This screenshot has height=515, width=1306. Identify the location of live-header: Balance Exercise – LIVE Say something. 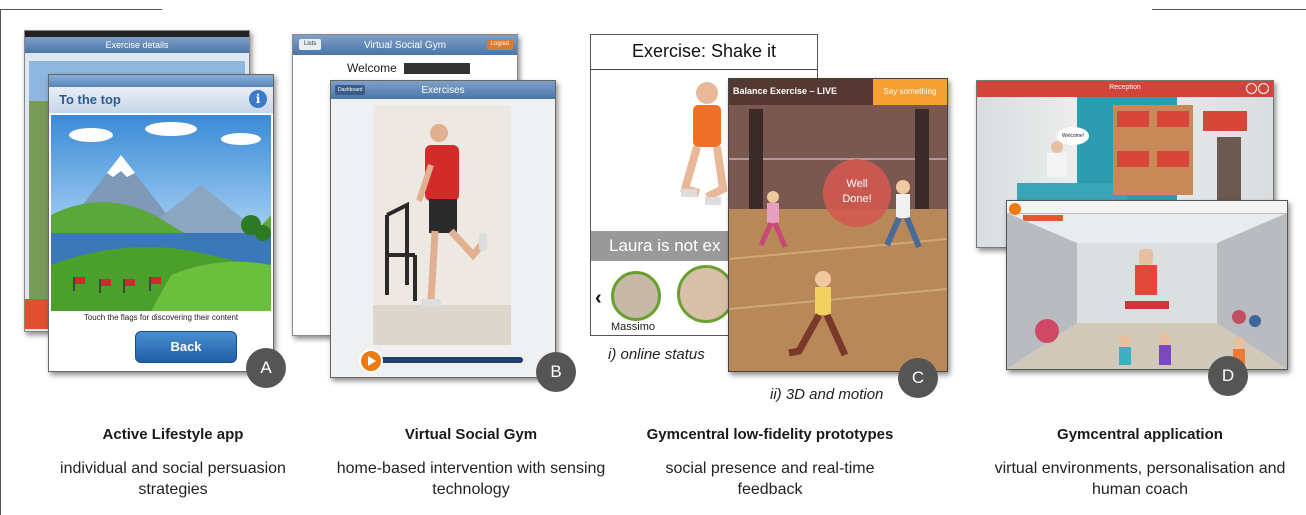
(838, 92).